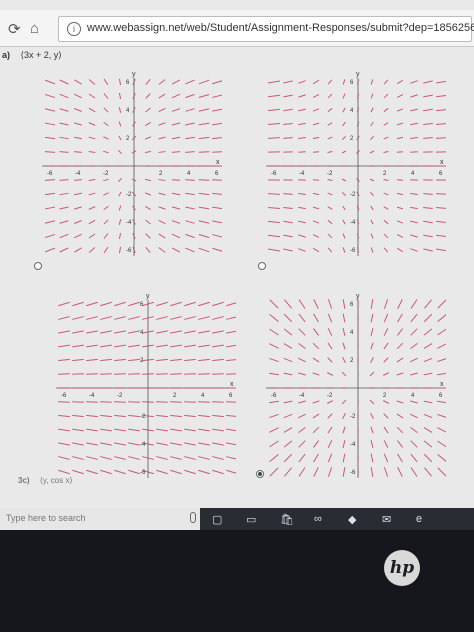 This screenshot has height=632, width=474. I want to click on option-radio-top-left, so click(38, 266).